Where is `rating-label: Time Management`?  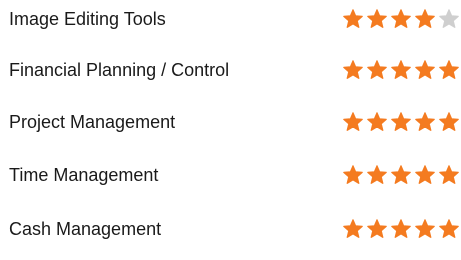
rating-label: Time Management is located at coordinates (84, 175).